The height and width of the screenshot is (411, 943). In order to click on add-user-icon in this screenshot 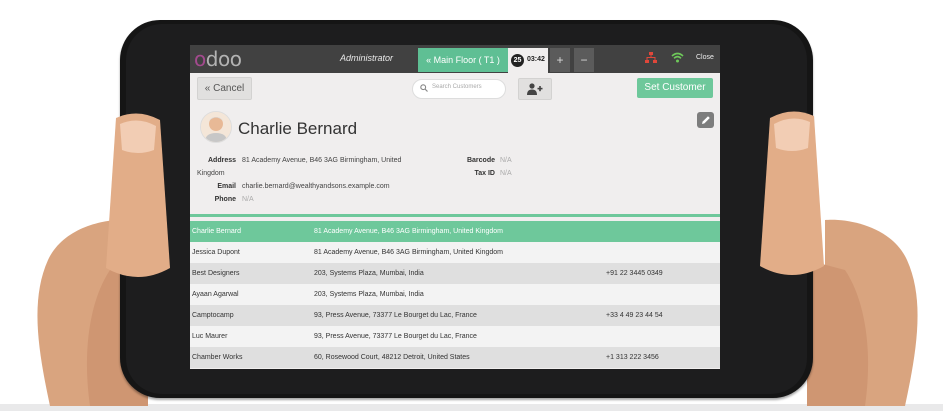, I will do `click(535, 89)`.